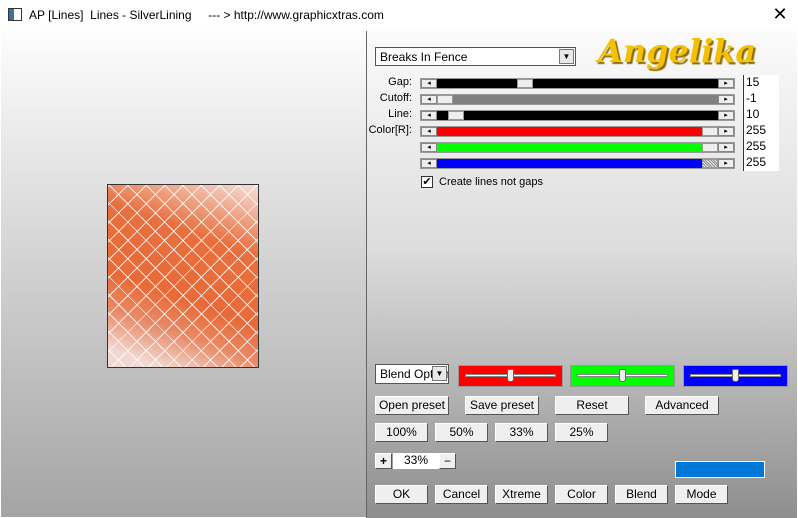 The image size is (798, 518). What do you see at coordinates (400, 114) in the screenshot?
I see `slider-label: Line:` at bounding box center [400, 114].